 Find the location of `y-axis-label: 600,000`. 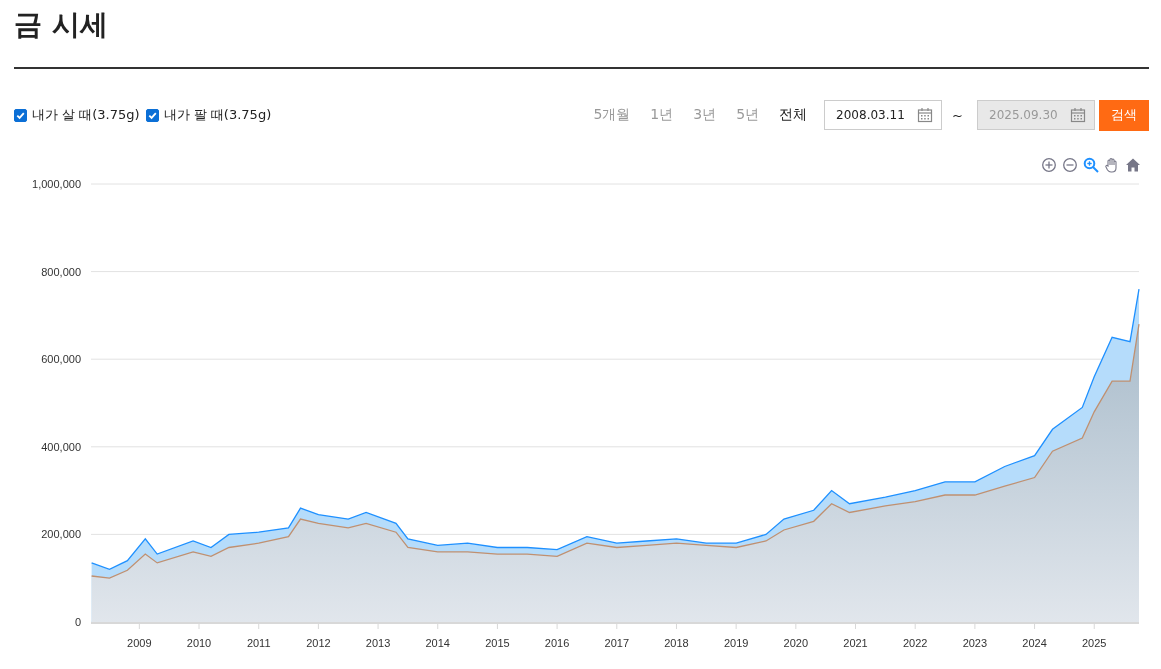

y-axis-label: 600,000 is located at coordinates (61, 359).